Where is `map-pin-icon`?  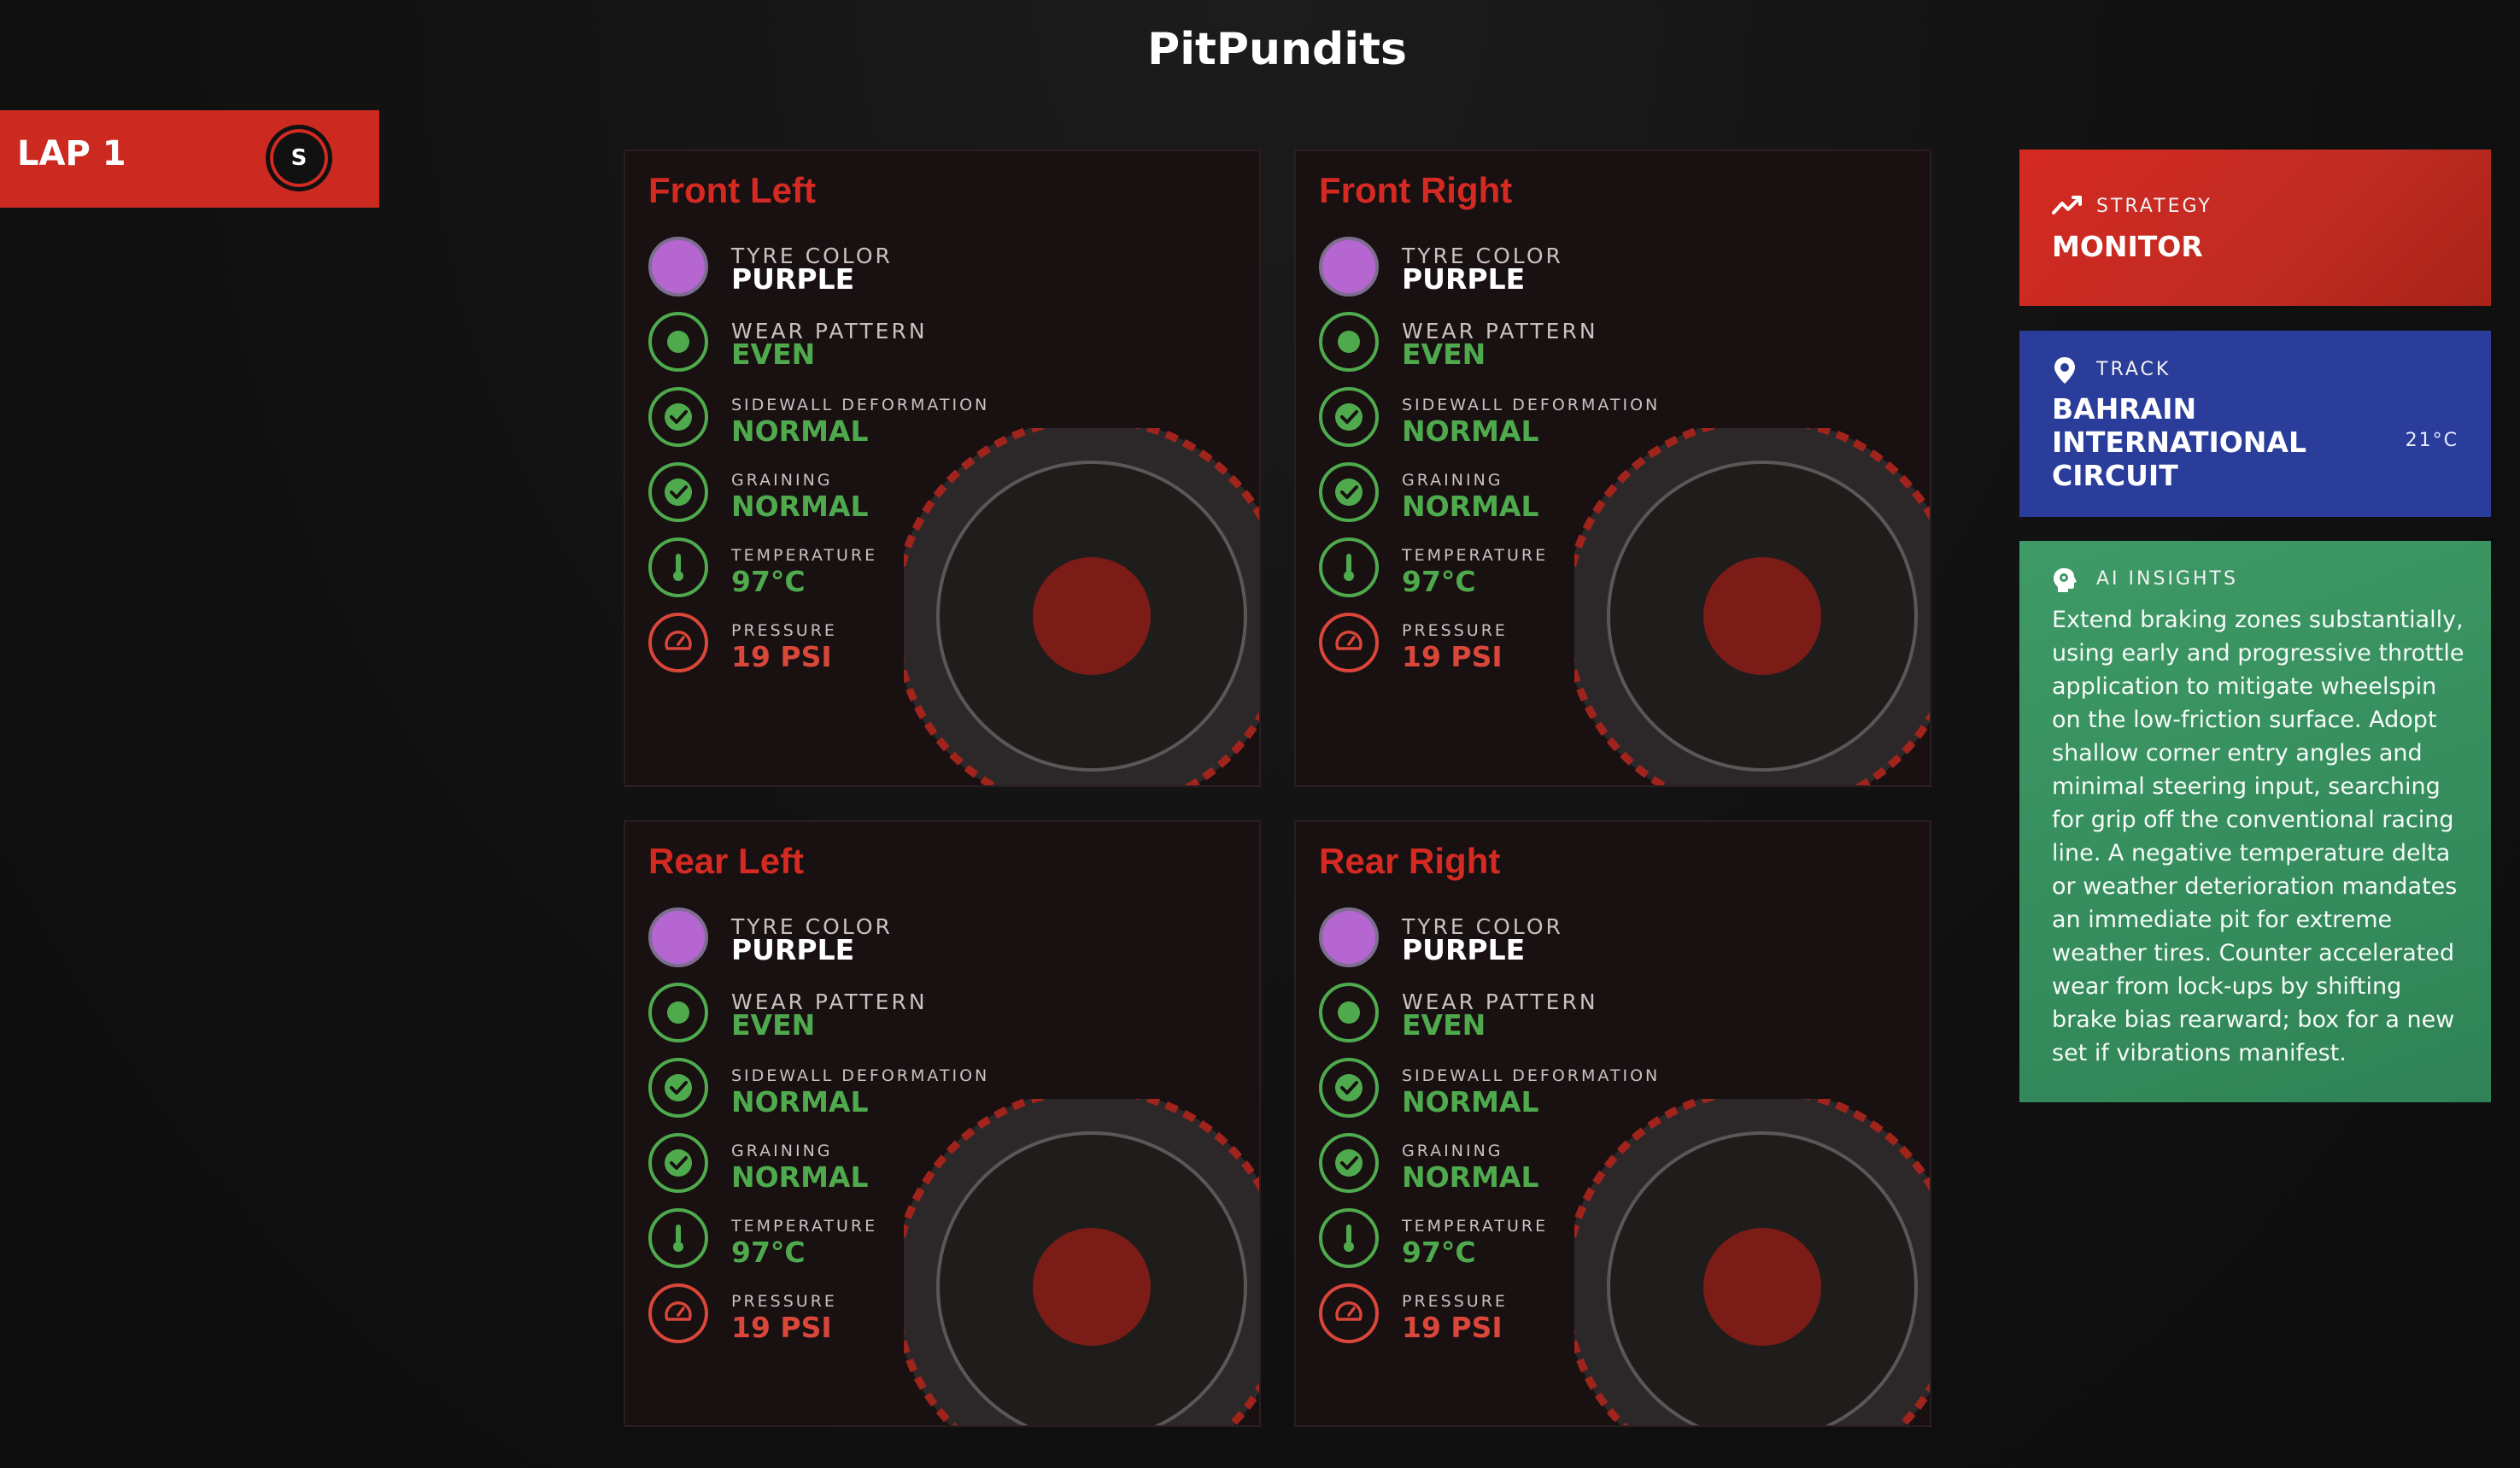
map-pin-icon is located at coordinates (2064, 370).